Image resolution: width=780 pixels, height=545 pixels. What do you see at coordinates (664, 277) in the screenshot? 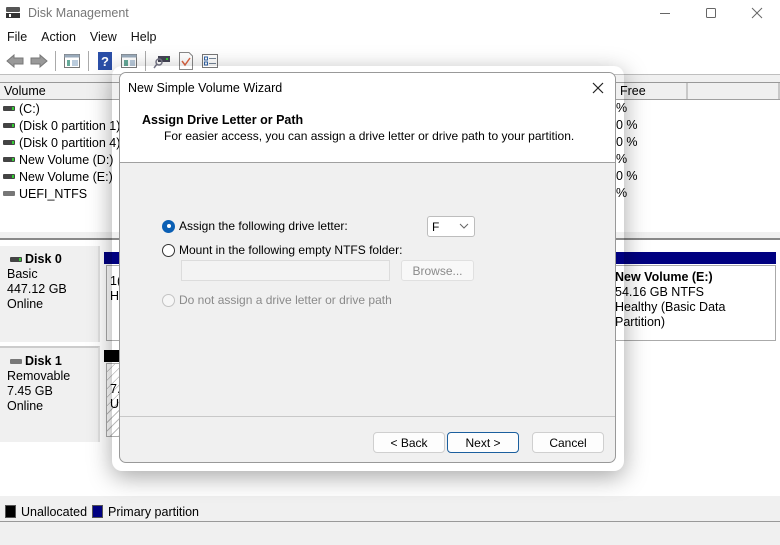
I see `partition-title: New Volume (E:)` at bounding box center [664, 277].